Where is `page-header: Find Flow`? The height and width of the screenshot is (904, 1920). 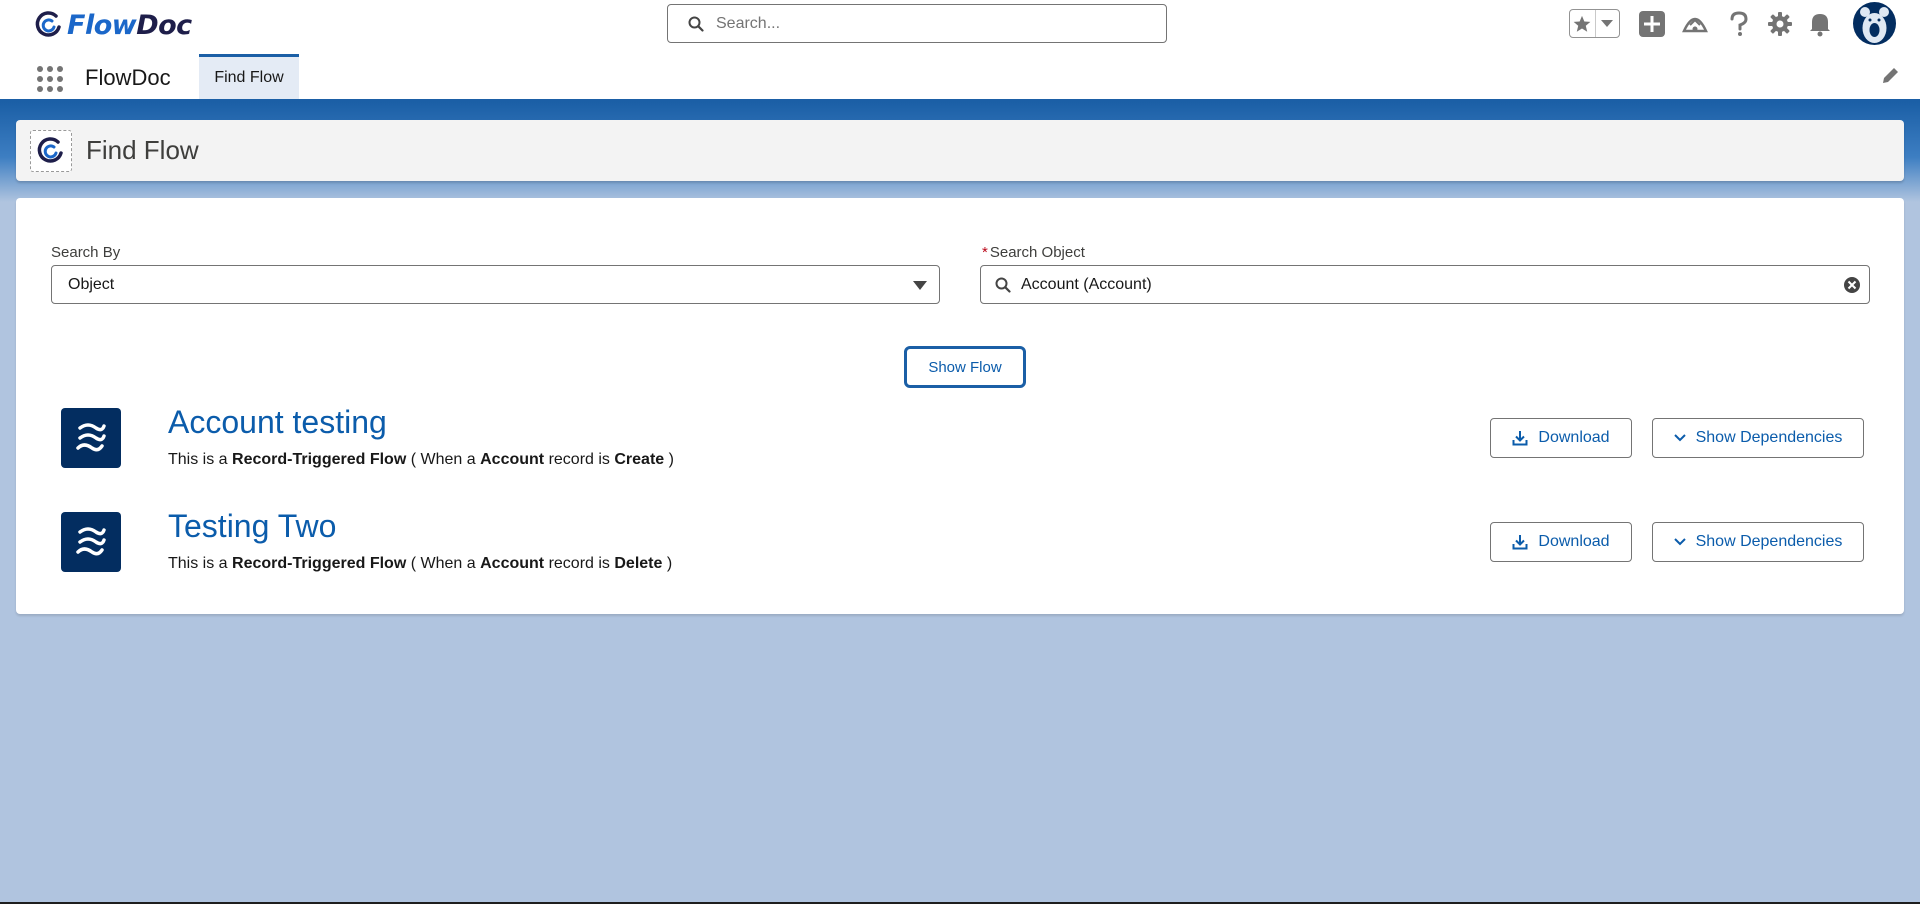
page-header: Find Flow is located at coordinates (960, 150).